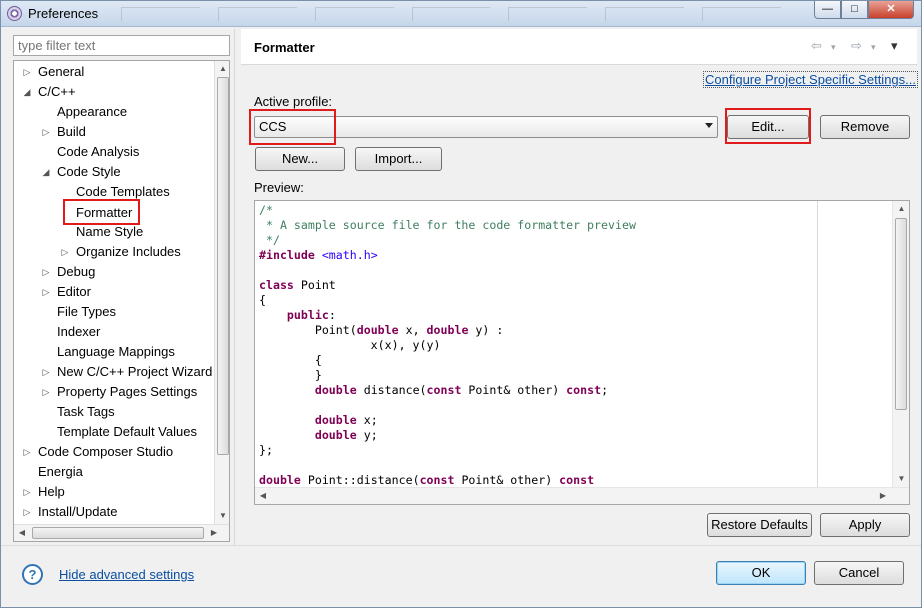 The height and width of the screenshot is (608, 922). I want to click on code-line: Point(double x, double y) :, so click(381, 330).